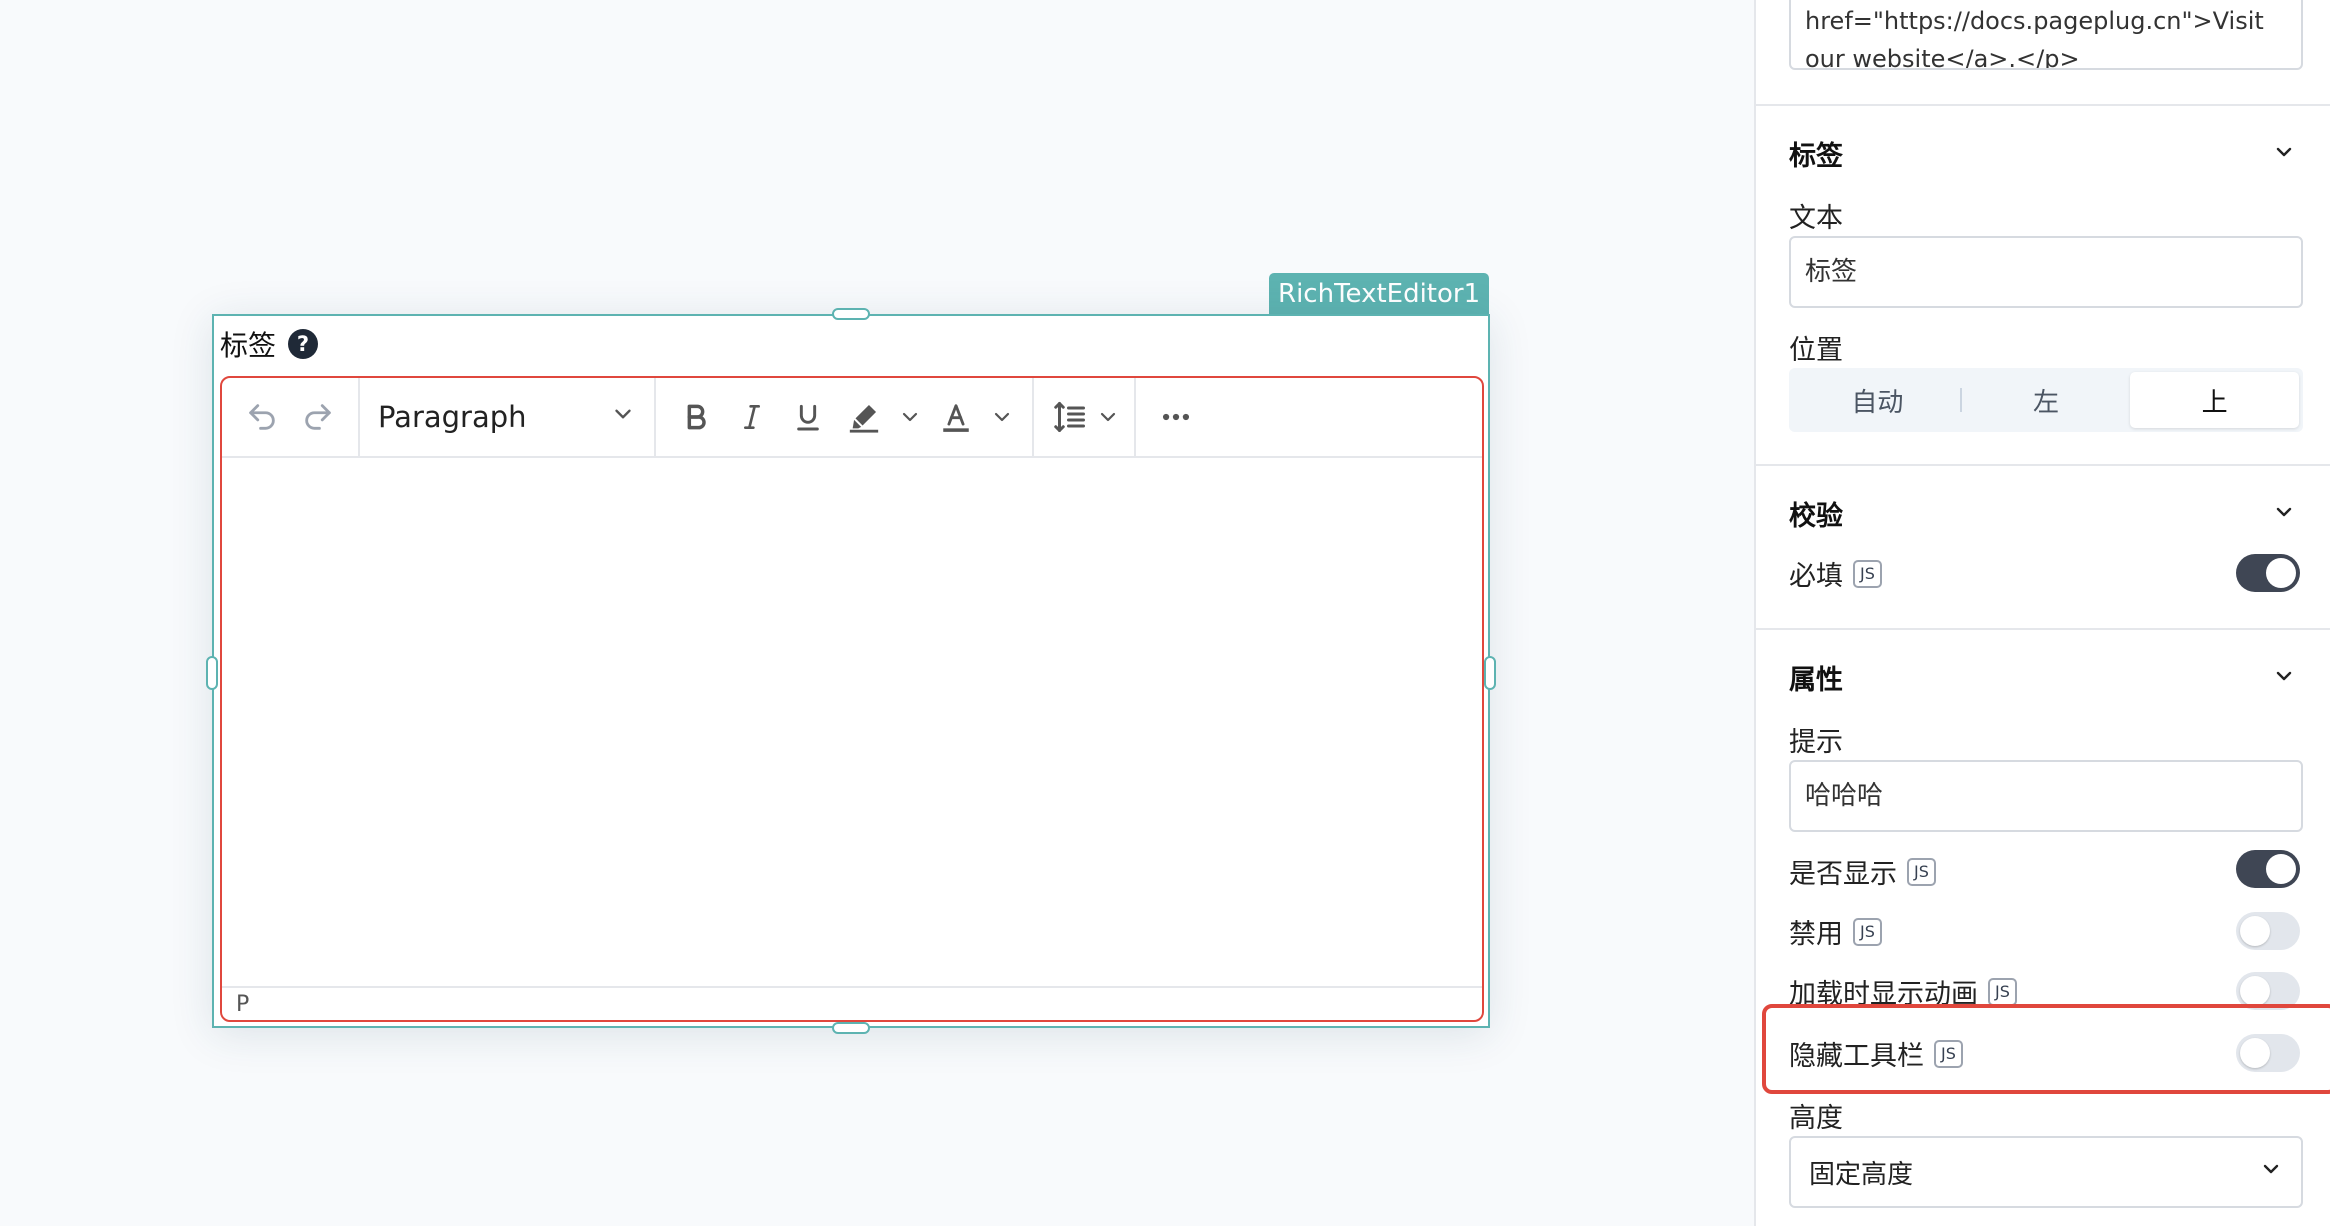 The image size is (2330, 1226). What do you see at coordinates (1942, 57) in the screenshot?
I see `default-value-line: our website</a>.</p>` at bounding box center [1942, 57].